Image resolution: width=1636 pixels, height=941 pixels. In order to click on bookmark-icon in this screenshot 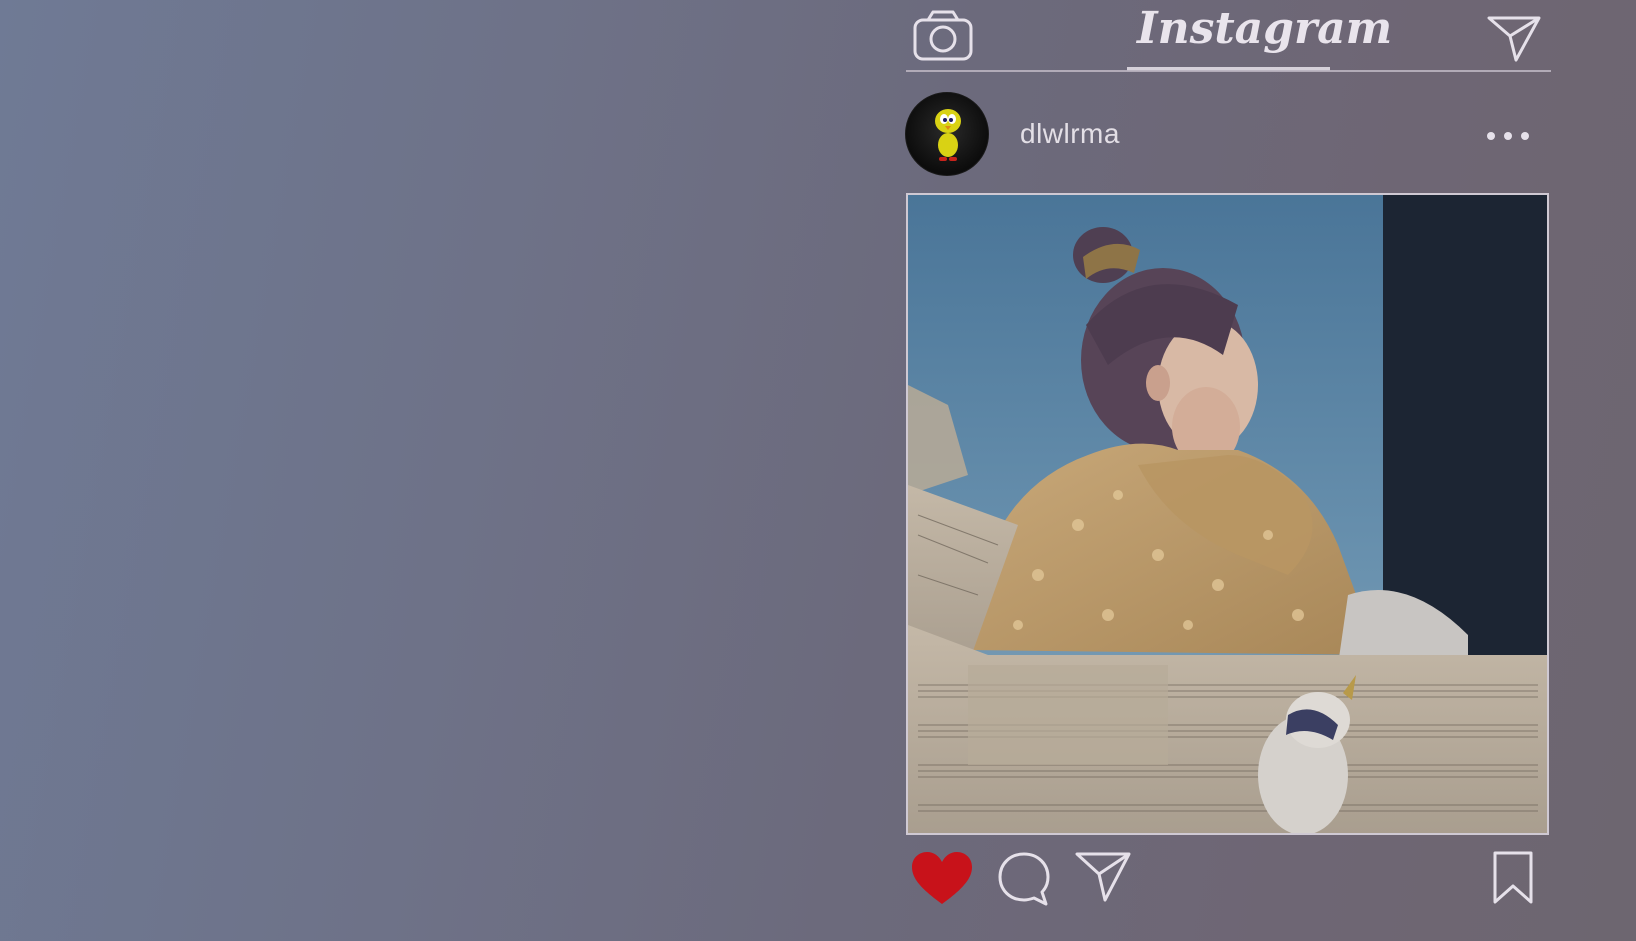, I will do `click(1513, 878)`.